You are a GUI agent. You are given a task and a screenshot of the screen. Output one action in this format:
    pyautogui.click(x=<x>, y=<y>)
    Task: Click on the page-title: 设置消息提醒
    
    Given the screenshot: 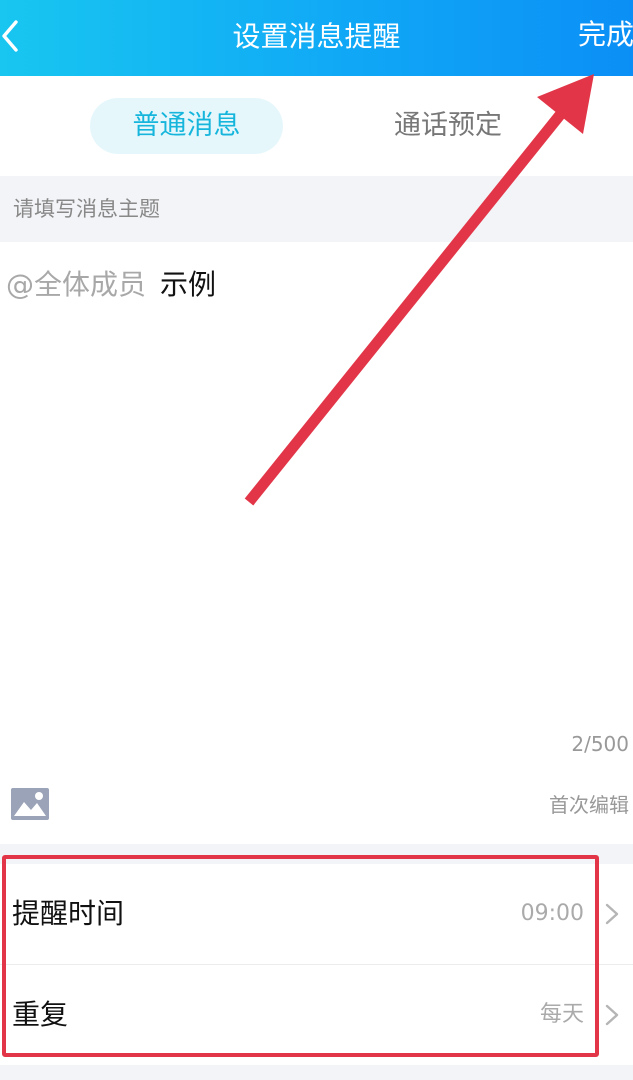 What is the action you would take?
    pyautogui.click(x=316, y=36)
    